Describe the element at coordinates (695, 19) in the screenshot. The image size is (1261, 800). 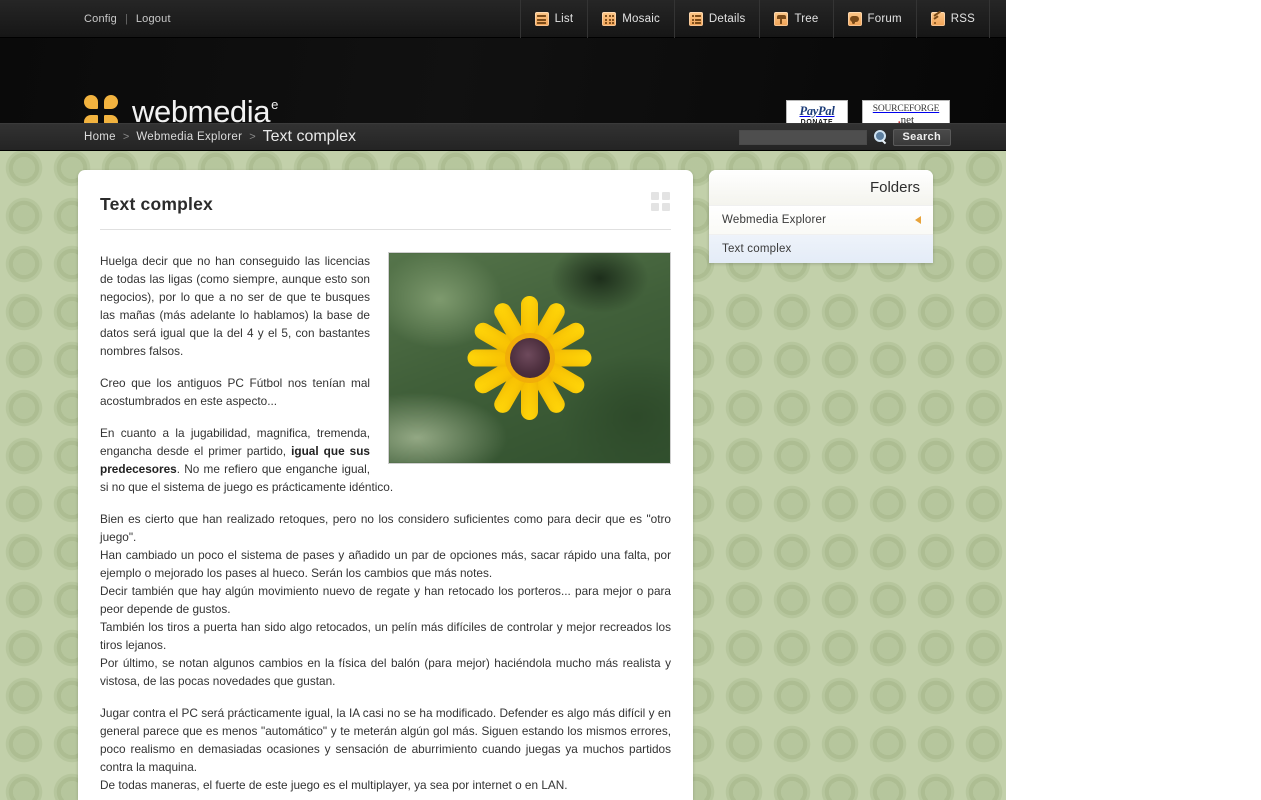
I see `details-icon` at that location.